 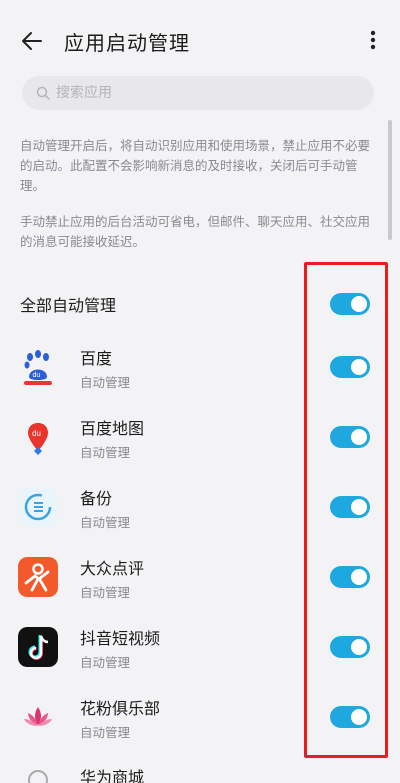 I want to click on all-auto-manage-row: 全部自动管理, so click(x=200, y=304).